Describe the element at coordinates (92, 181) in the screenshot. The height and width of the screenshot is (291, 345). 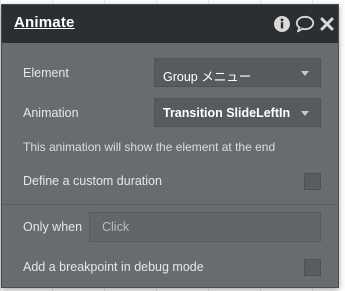
I see `custom-duration-label: Define a custom duration` at that location.